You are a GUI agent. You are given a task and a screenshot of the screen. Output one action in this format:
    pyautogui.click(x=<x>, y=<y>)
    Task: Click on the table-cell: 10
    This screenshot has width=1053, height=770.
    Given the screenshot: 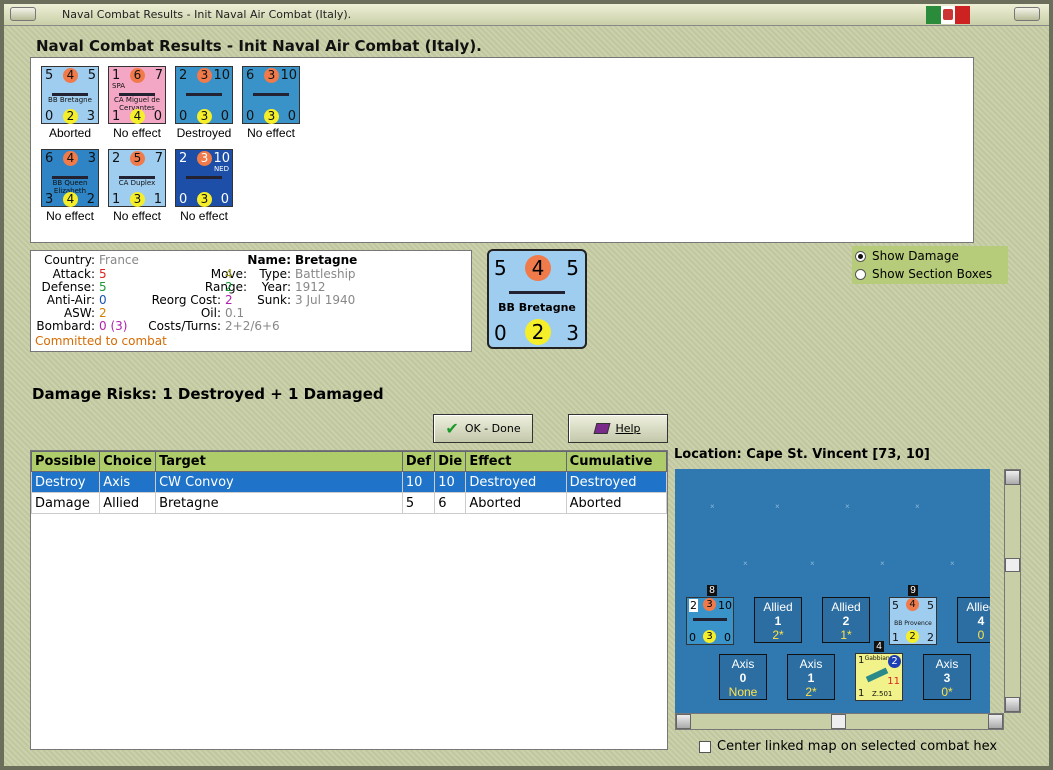 What is the action you would take?
    pyautogui.click(x=418, y=482)
    